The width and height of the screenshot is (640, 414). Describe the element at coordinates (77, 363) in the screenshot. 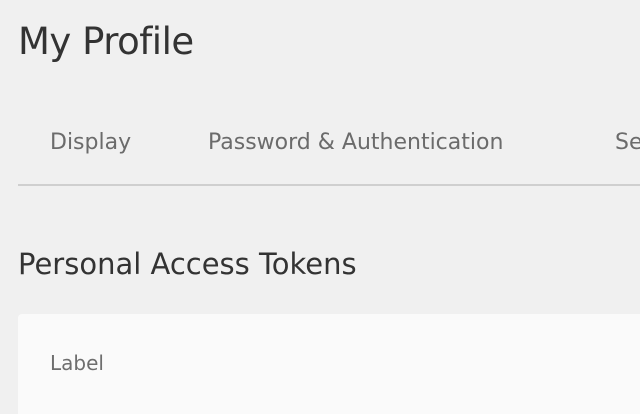

I see `column-header-label: Label` at that location.